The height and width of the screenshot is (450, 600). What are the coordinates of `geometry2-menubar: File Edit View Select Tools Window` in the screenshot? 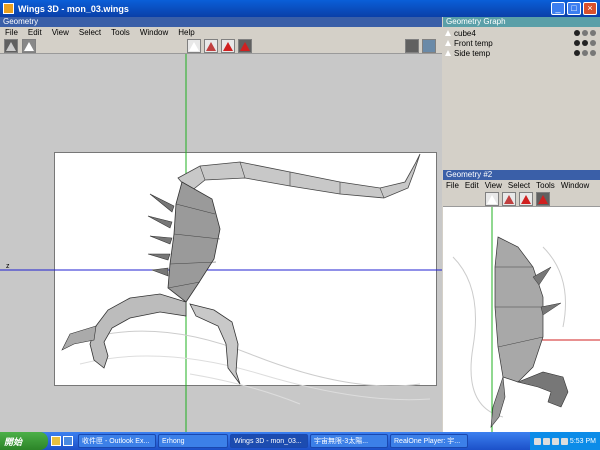 It's located at (521, 185).